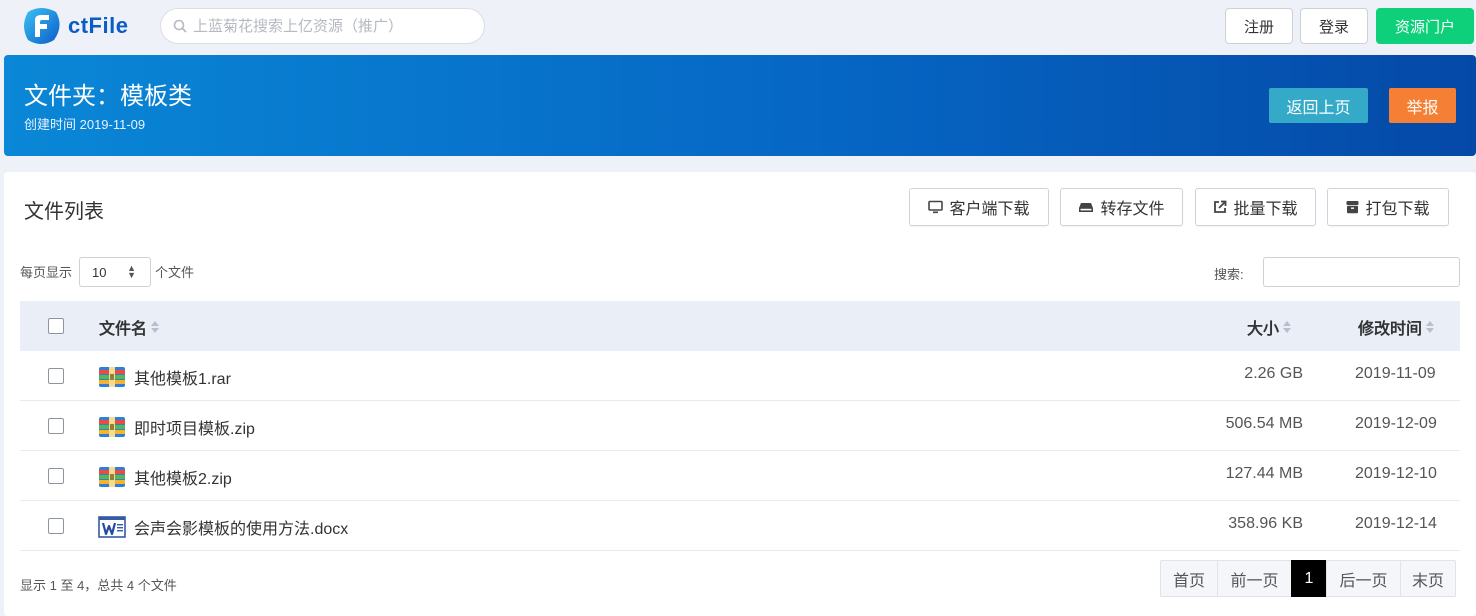  I want to click on top-navbar: ctFile 注册 登录 资源门户, so click(738, 27).